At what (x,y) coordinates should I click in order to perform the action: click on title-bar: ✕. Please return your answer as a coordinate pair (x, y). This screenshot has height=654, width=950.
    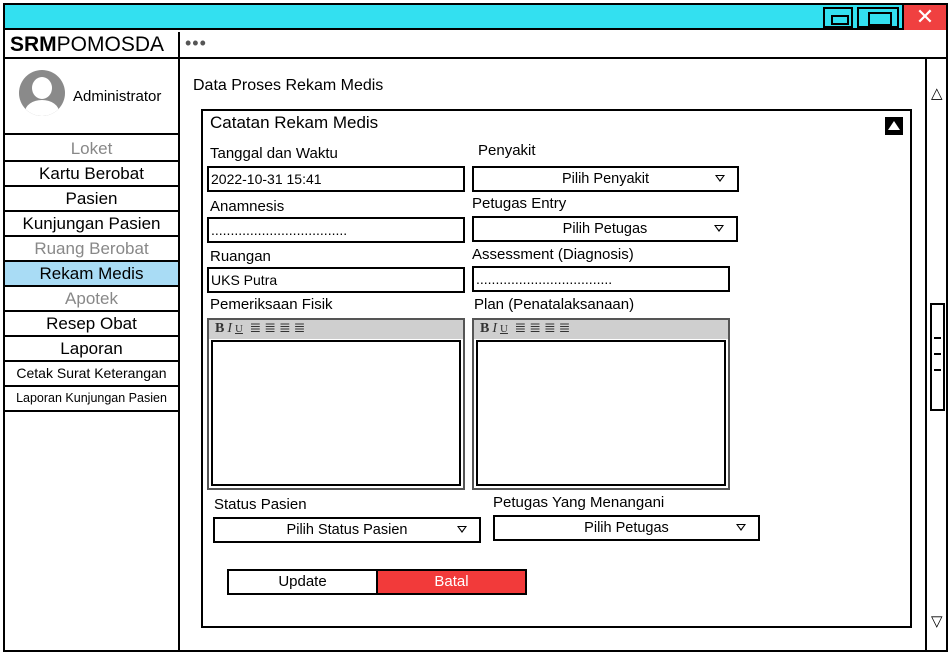
    Looking at the image, I should click on (475, 17).